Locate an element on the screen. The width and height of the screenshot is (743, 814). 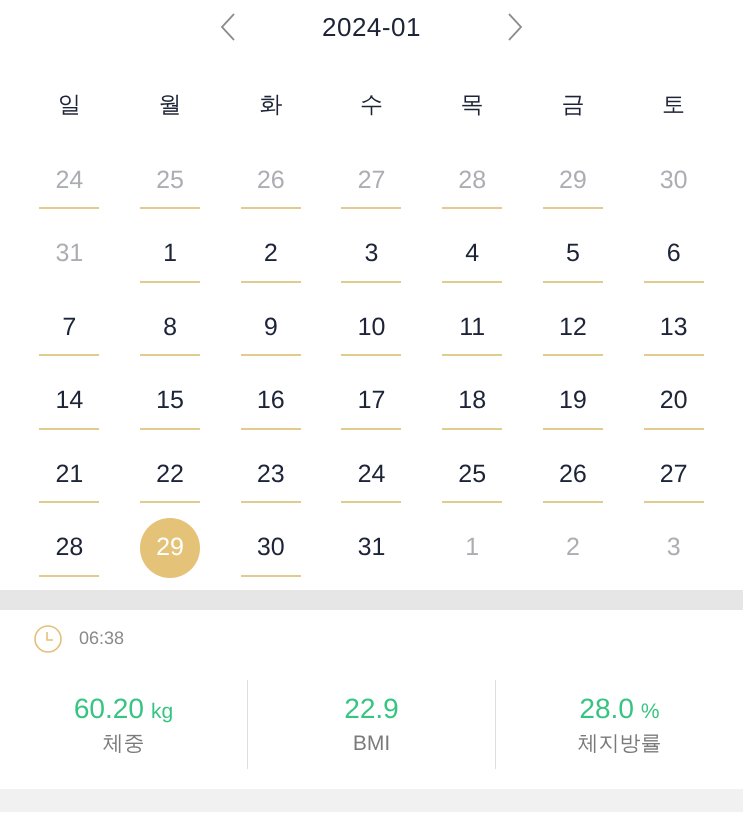
prev-month-button is located at coordinates (228, 27).